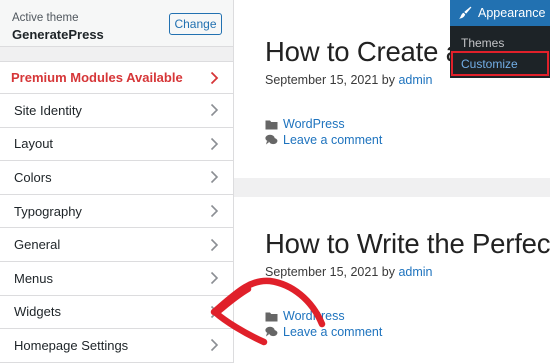 This screenshot has height=363, width=550. I want to click on premium-modules-item: Premium Modules Available, so click(116, 77).